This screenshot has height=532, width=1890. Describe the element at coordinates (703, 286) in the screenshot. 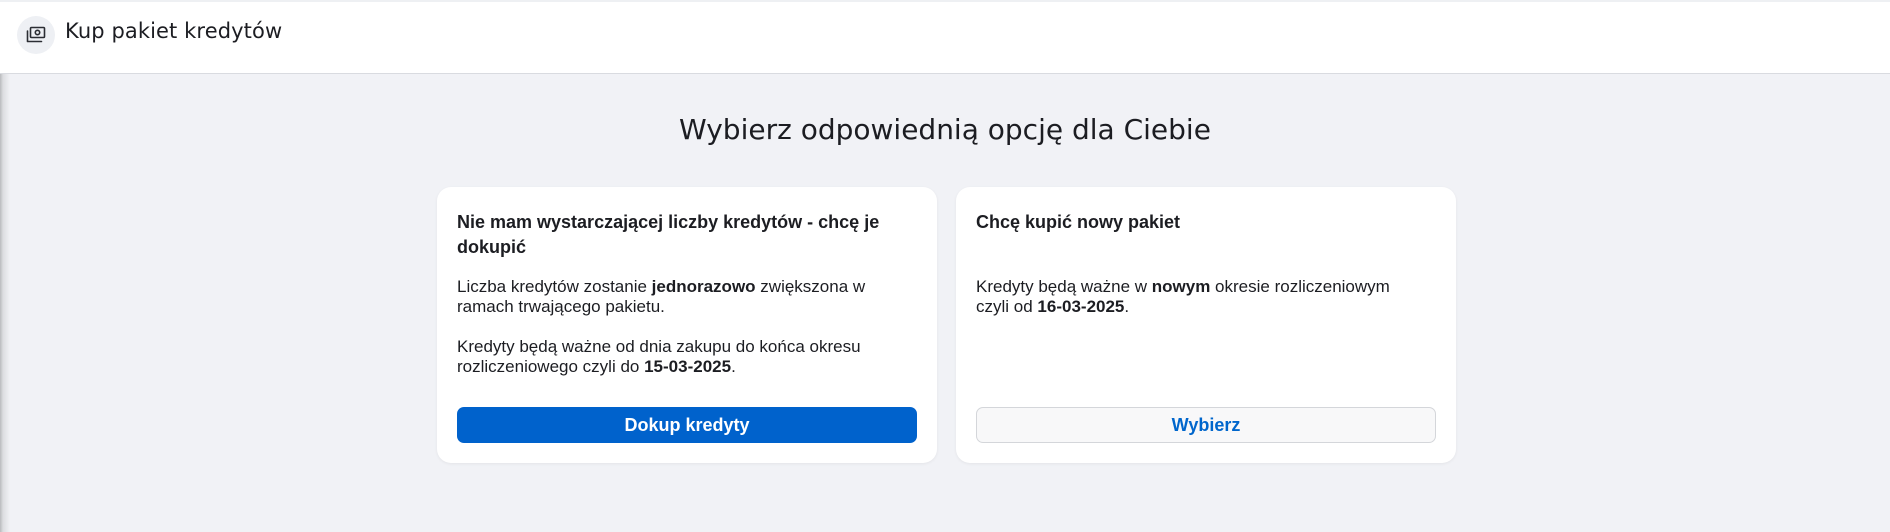

I see `topup-desc-bold: jednorazowo` at that location.